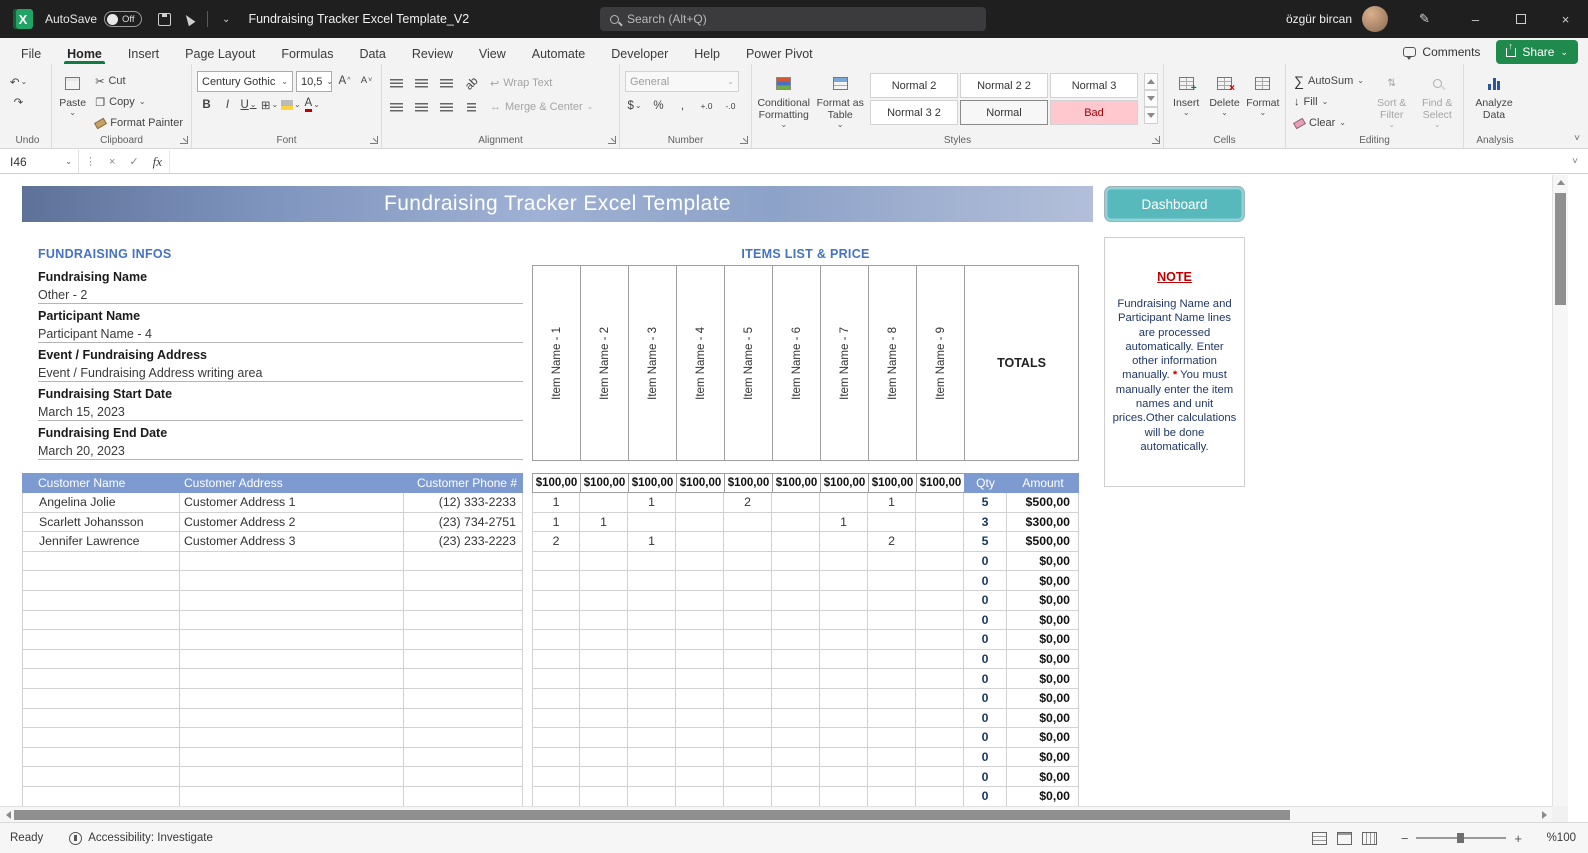 The image size is (1588, 853). I want to click on horizontal-scroll-thumb, so click(652, 815).